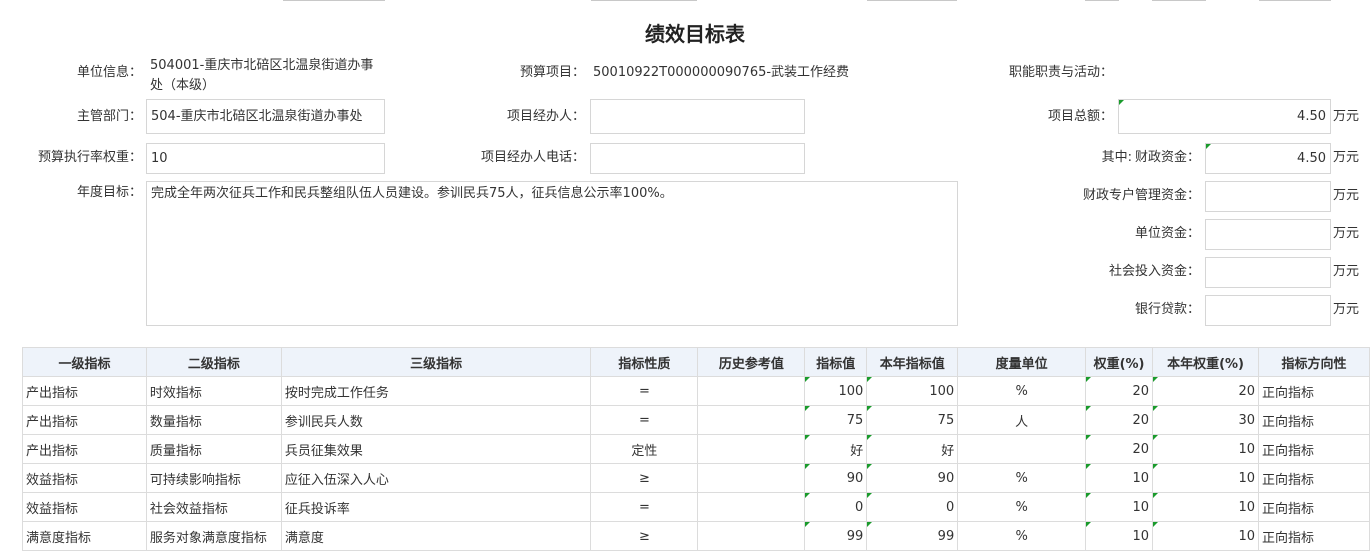  Describe the element at coordinates (1346, 195) in the screenshot. I see `special-funds-unit: 万元` at that location.